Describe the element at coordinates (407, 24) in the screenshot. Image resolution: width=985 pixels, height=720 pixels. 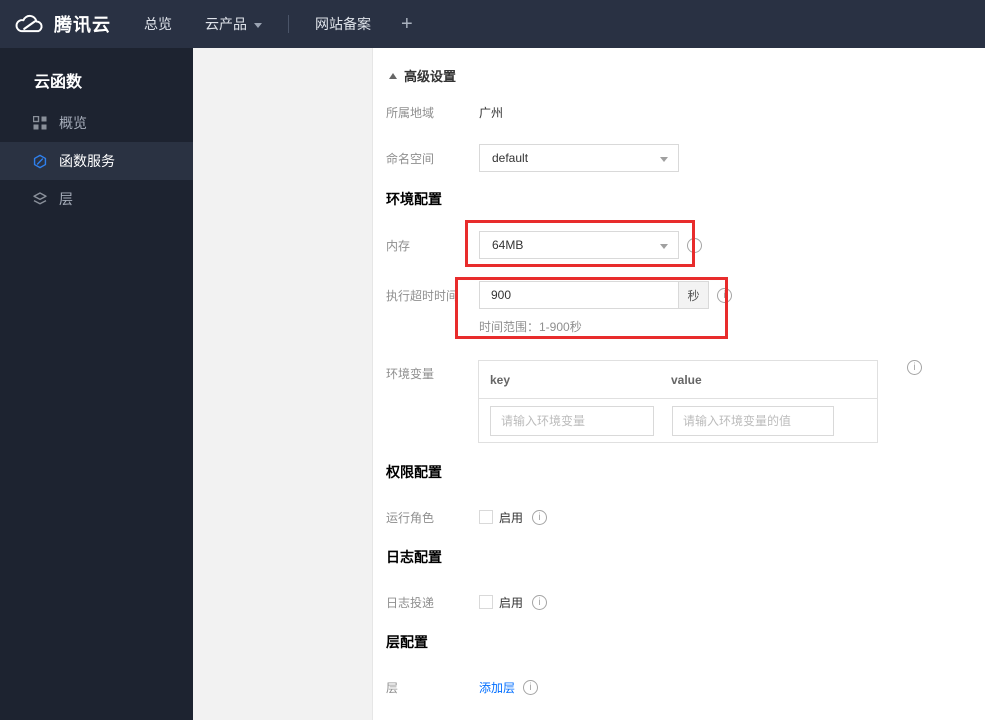
I see `nav-add-tab-button: +` at that location.